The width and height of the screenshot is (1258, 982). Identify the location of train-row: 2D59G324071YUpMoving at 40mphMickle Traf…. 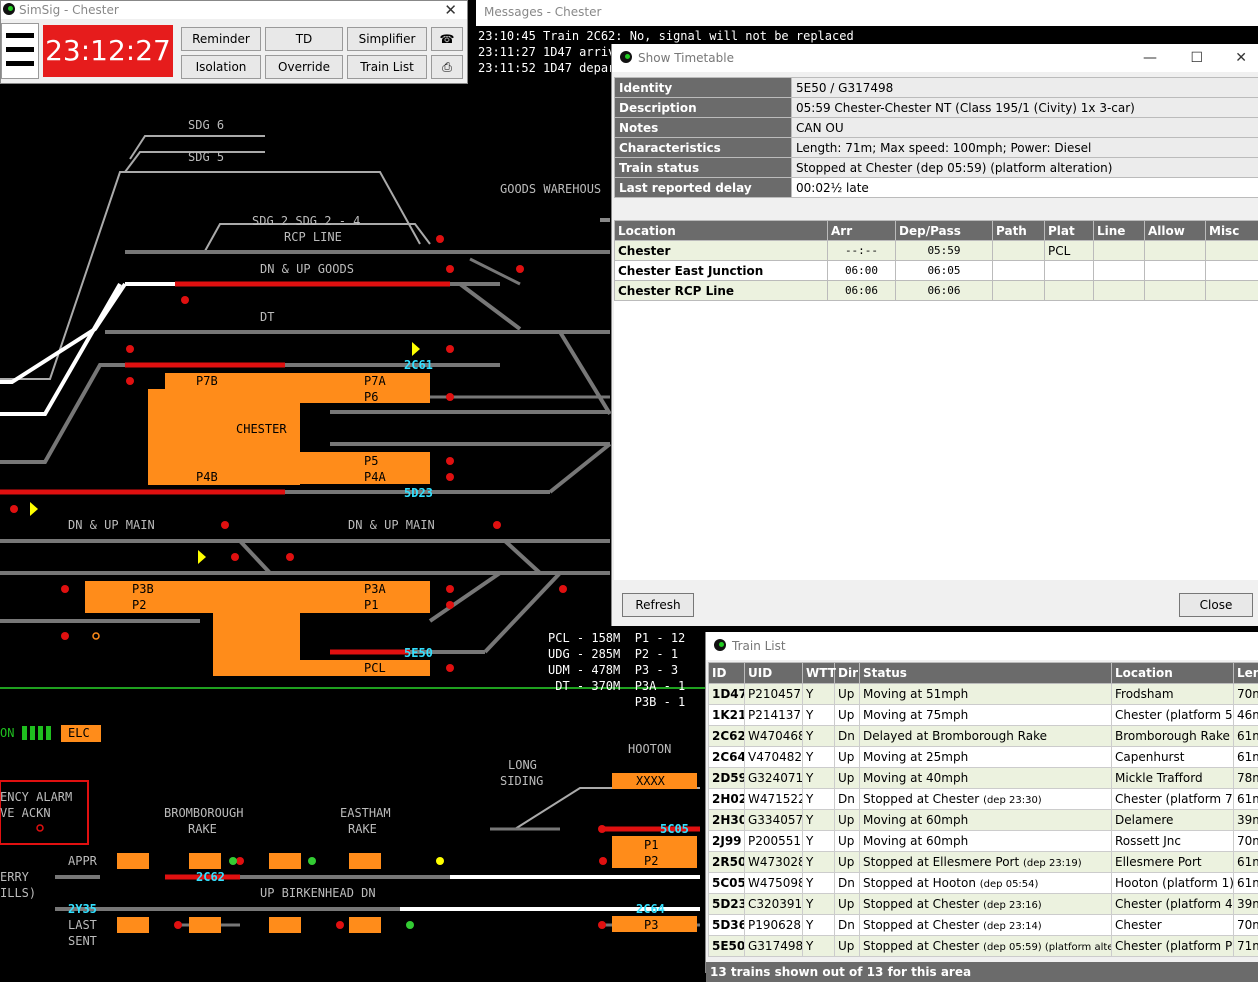
(983, 778).